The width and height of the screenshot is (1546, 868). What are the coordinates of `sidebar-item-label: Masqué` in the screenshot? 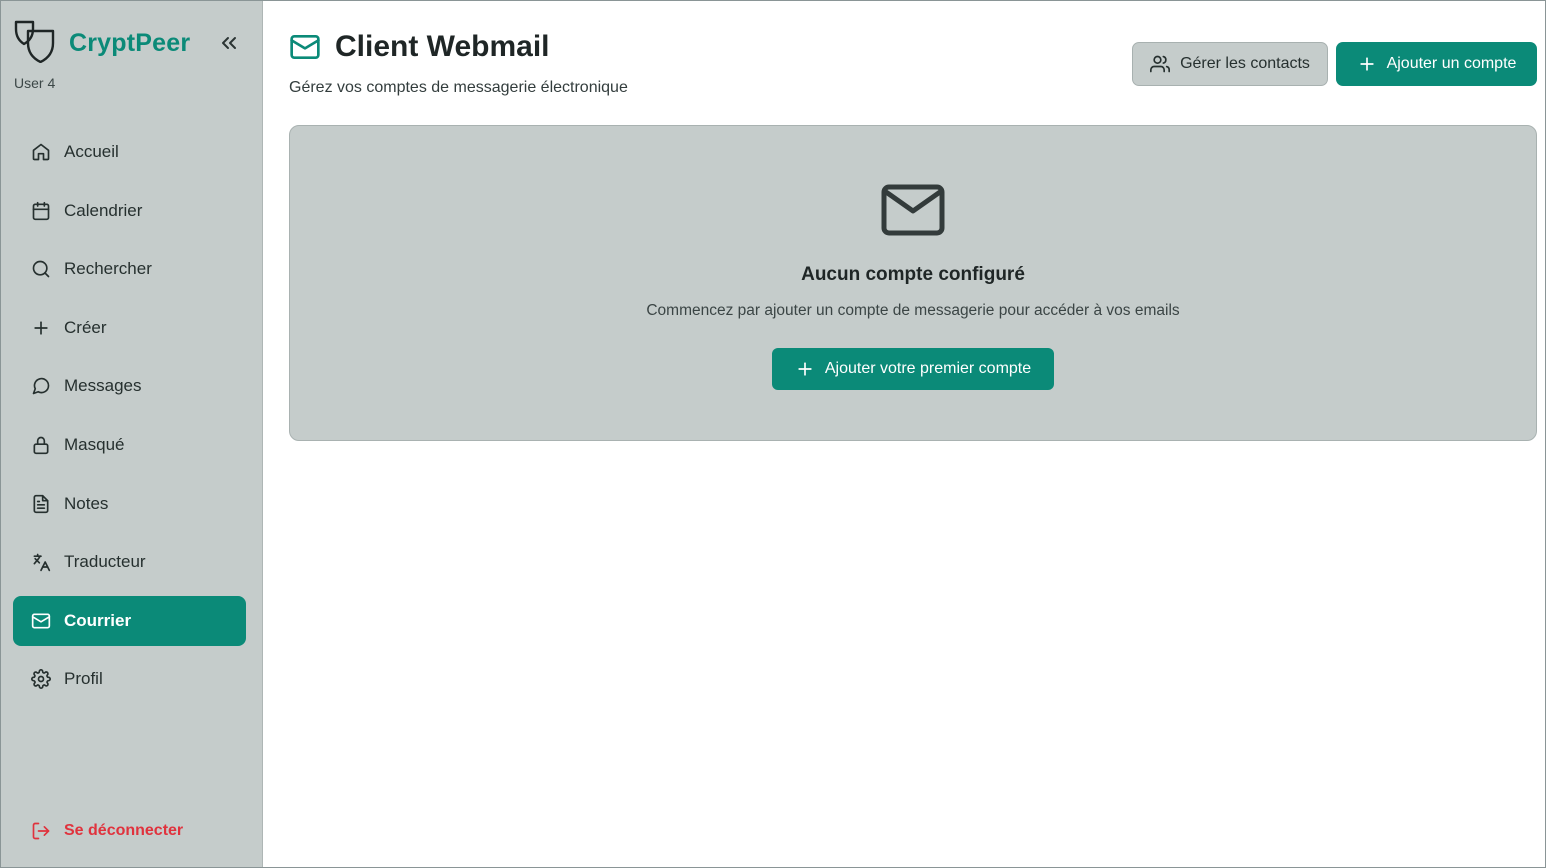 It's located at (94, 444).